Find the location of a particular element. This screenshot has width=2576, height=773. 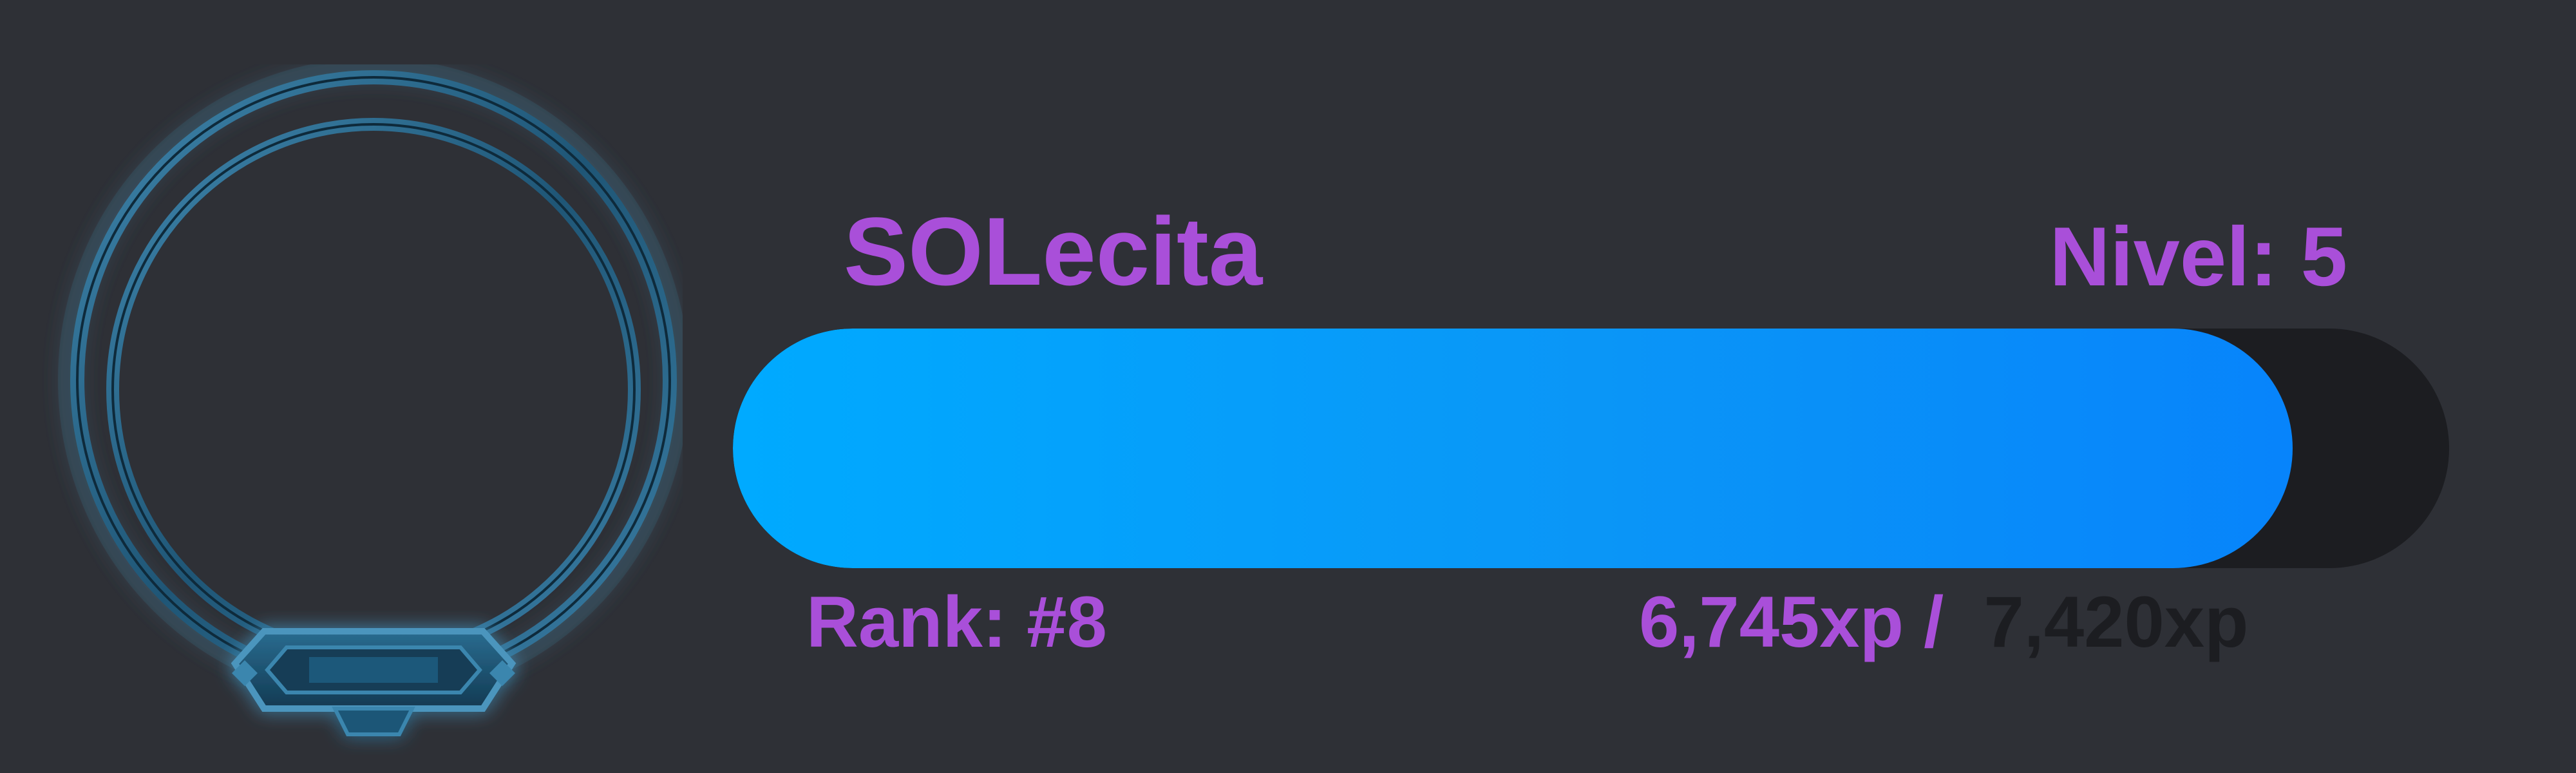

xp-readout: 6,745xp / 7,420xp is located at coordinates (1944, 622).